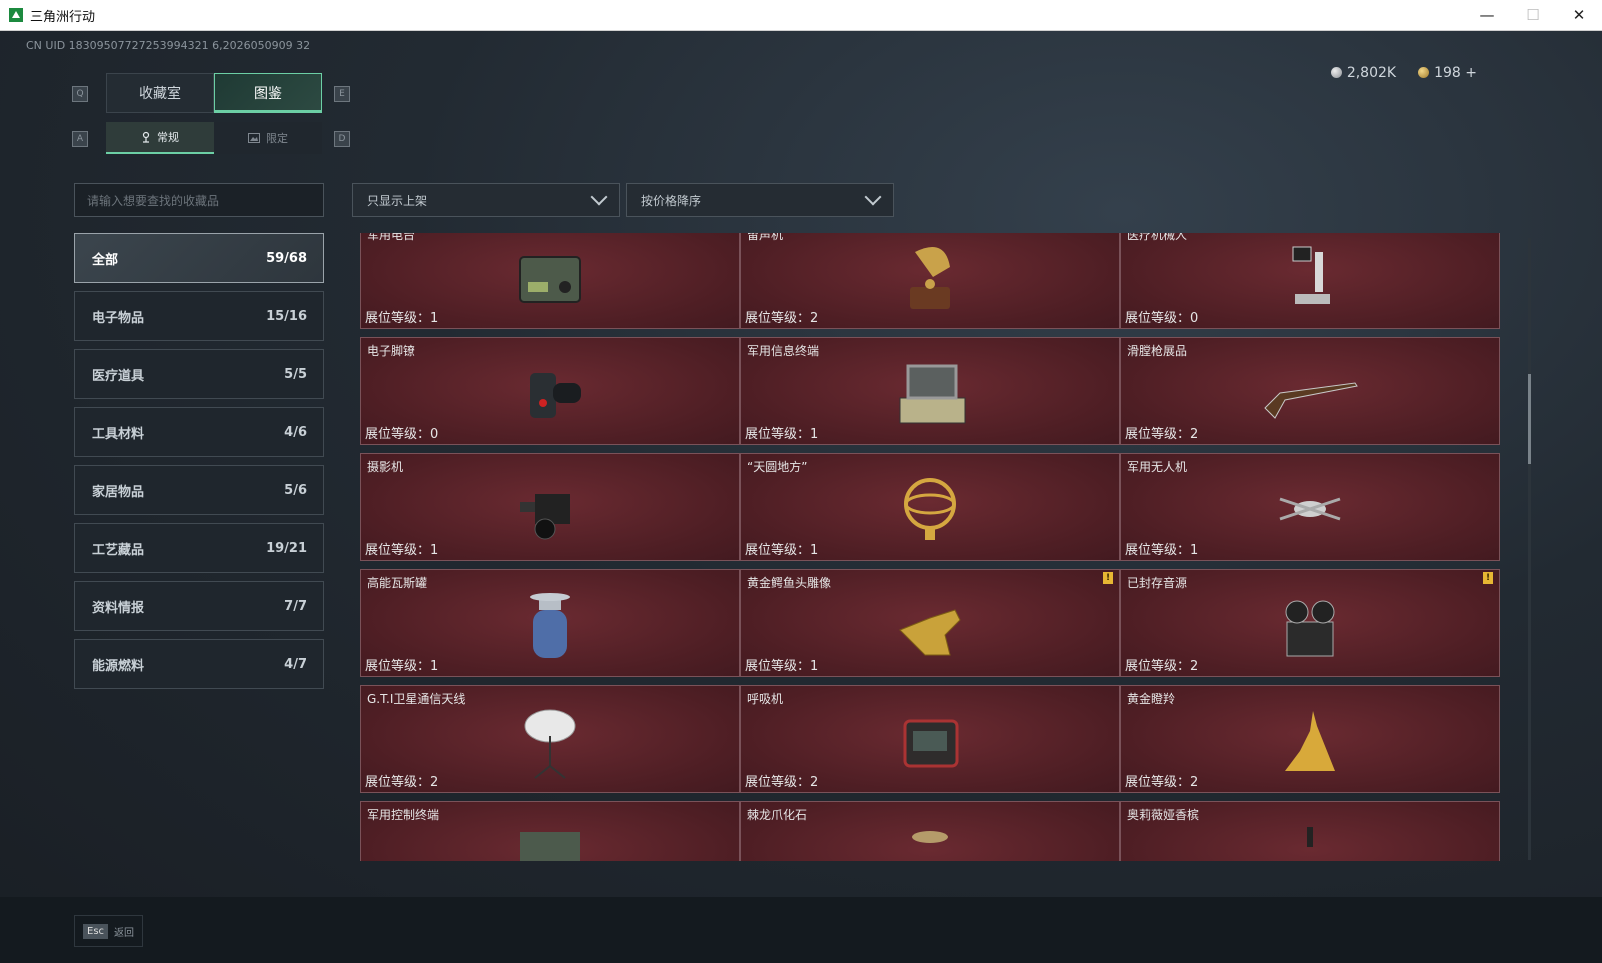  I want to click on back-label: 返回, so click(124, 933).